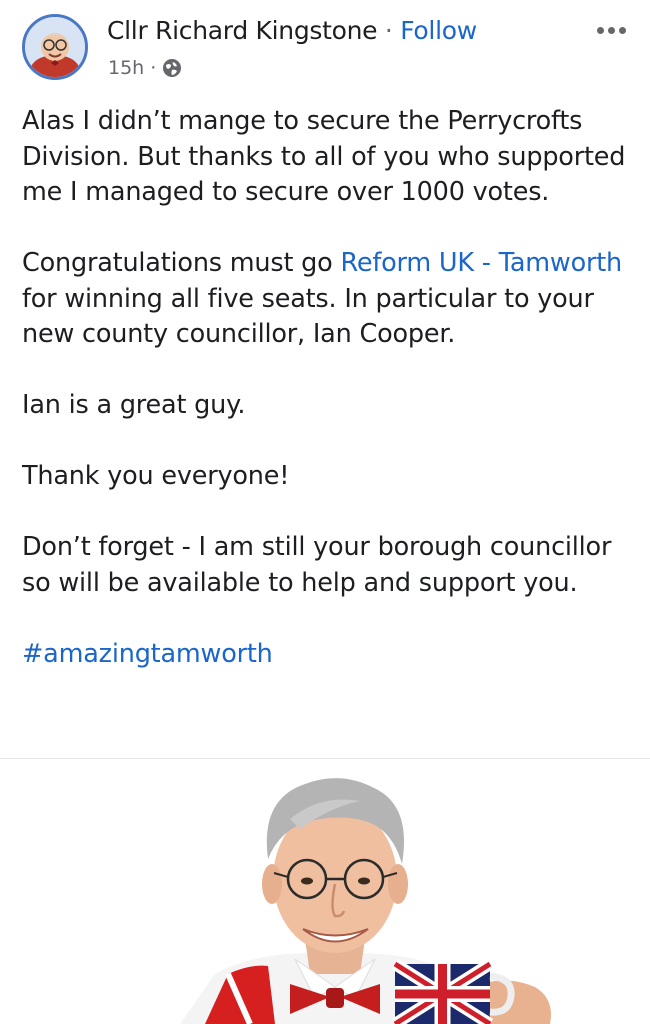 This screenshot has height=1024, width=650. I want to click on hashtag-link: #amazingtamworth, so click(327, 655).